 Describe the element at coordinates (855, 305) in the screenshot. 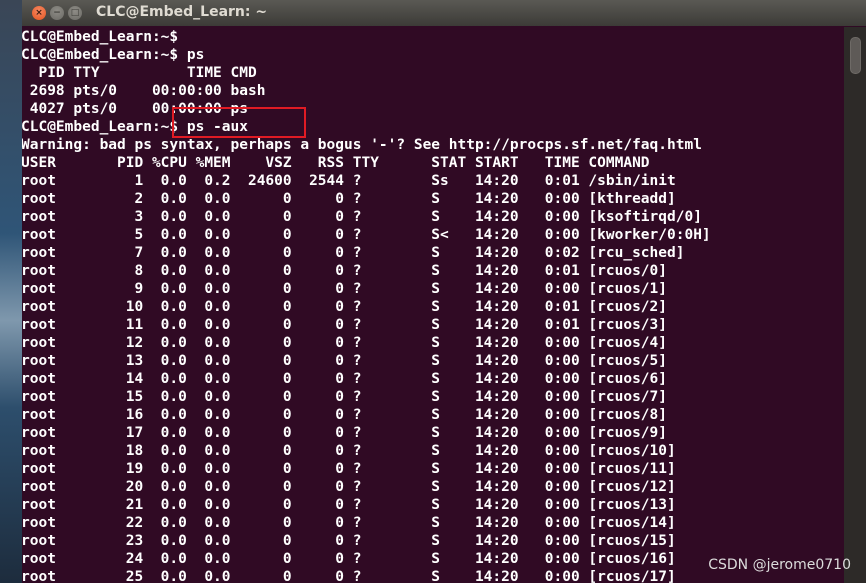

I see `scrollbar` at that location.